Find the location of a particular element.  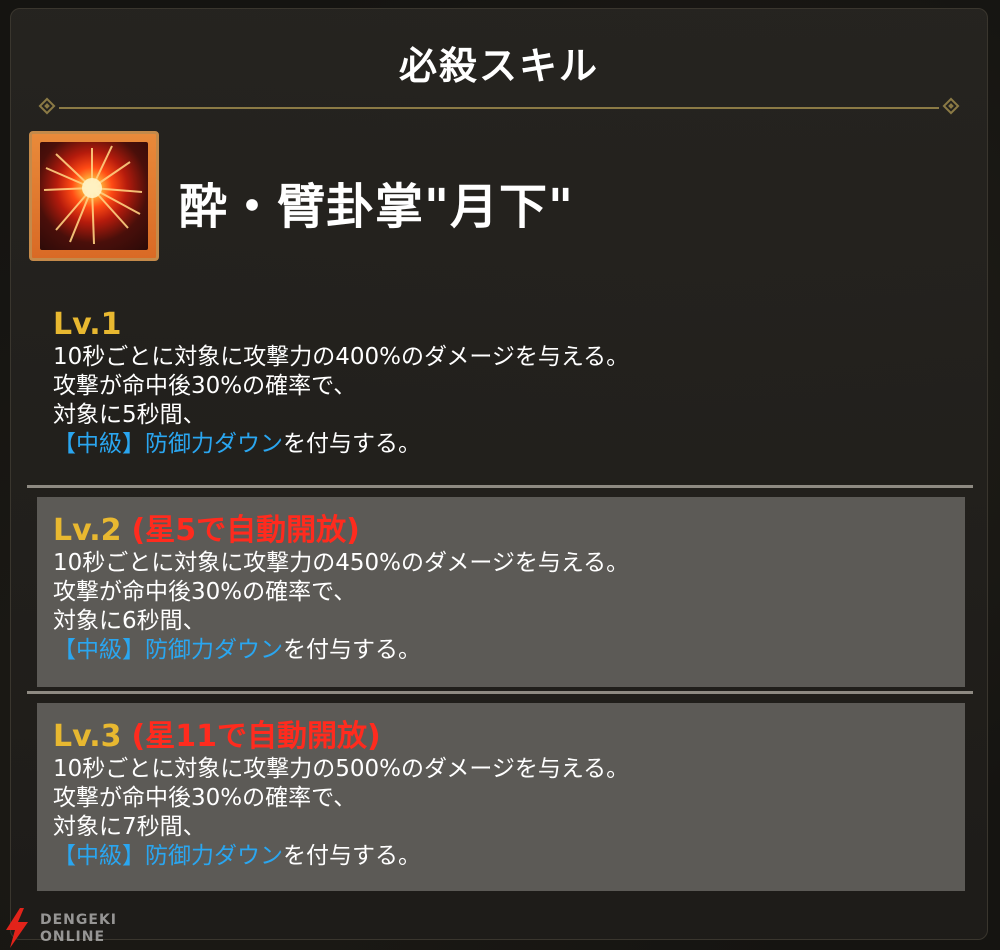

skill-icon is located at coordinates (94, 196).